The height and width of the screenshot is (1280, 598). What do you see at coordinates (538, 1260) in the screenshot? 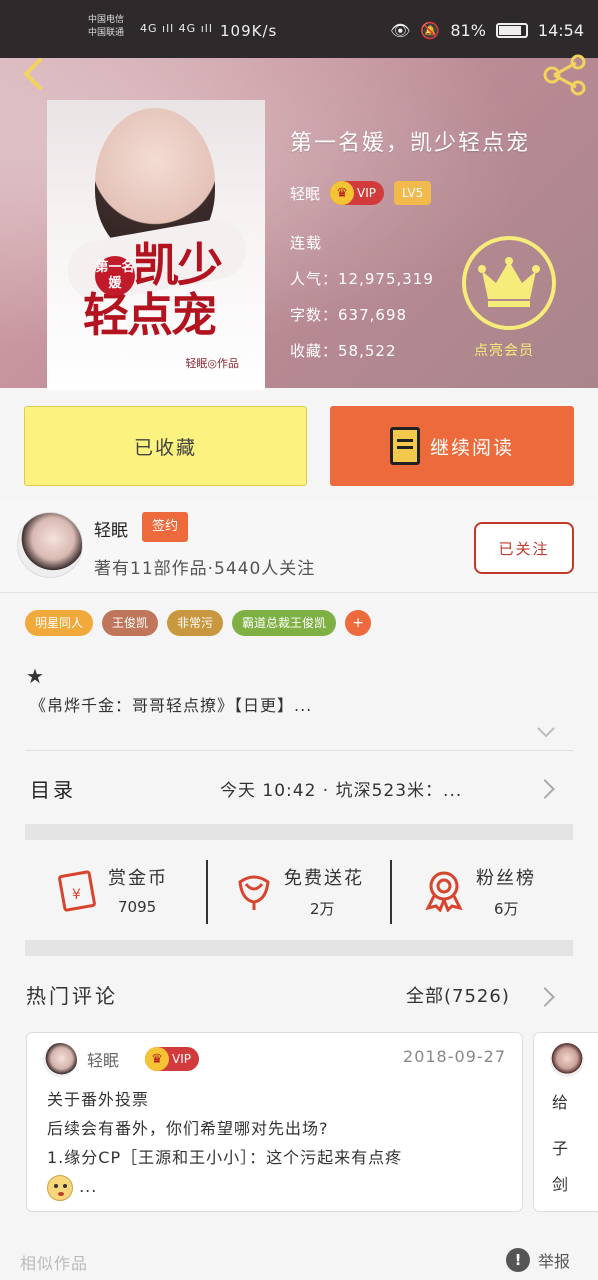
I see `report-button: ! 举报` at bounding box center [538, 1260].